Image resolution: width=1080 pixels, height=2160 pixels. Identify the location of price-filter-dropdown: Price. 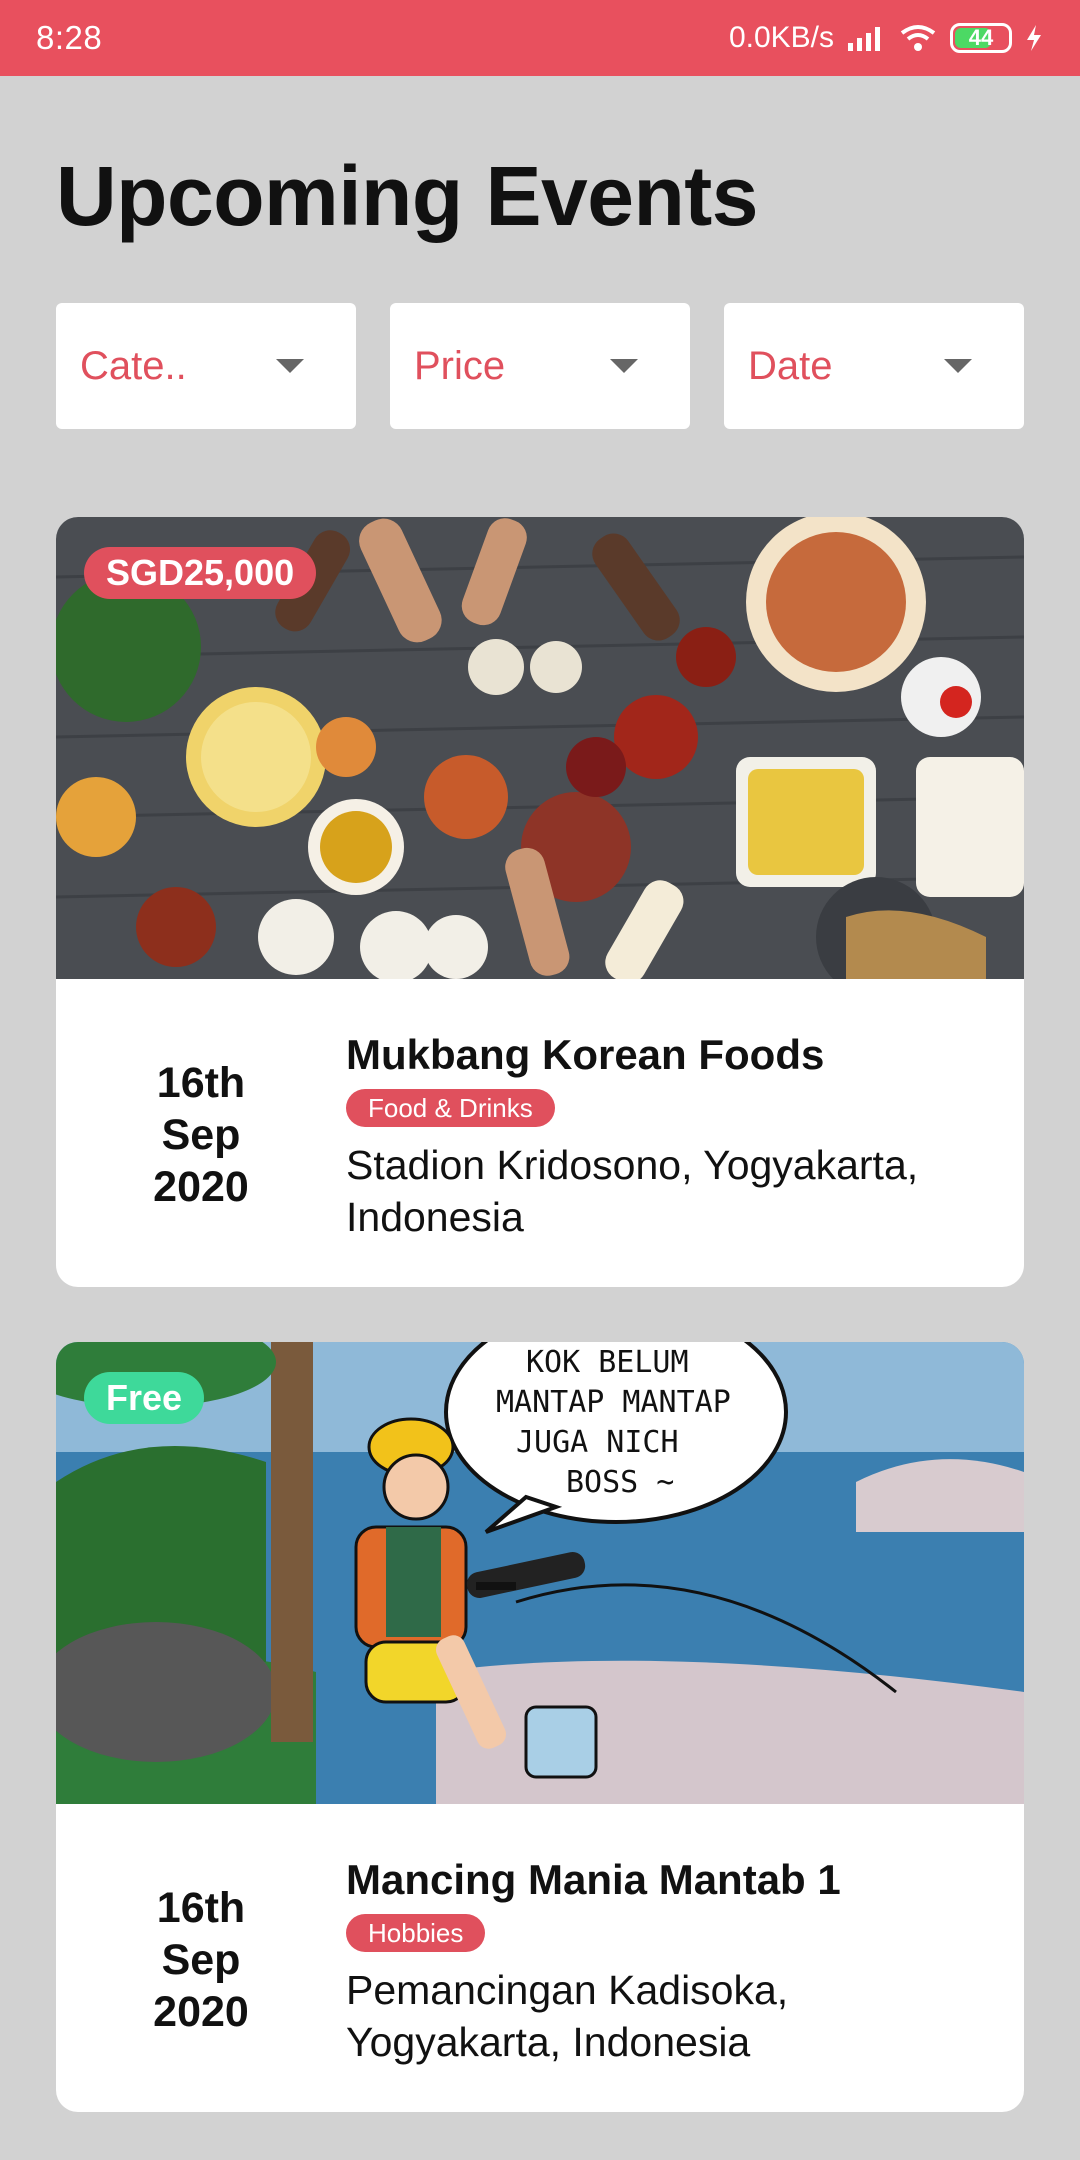
(540, 366).